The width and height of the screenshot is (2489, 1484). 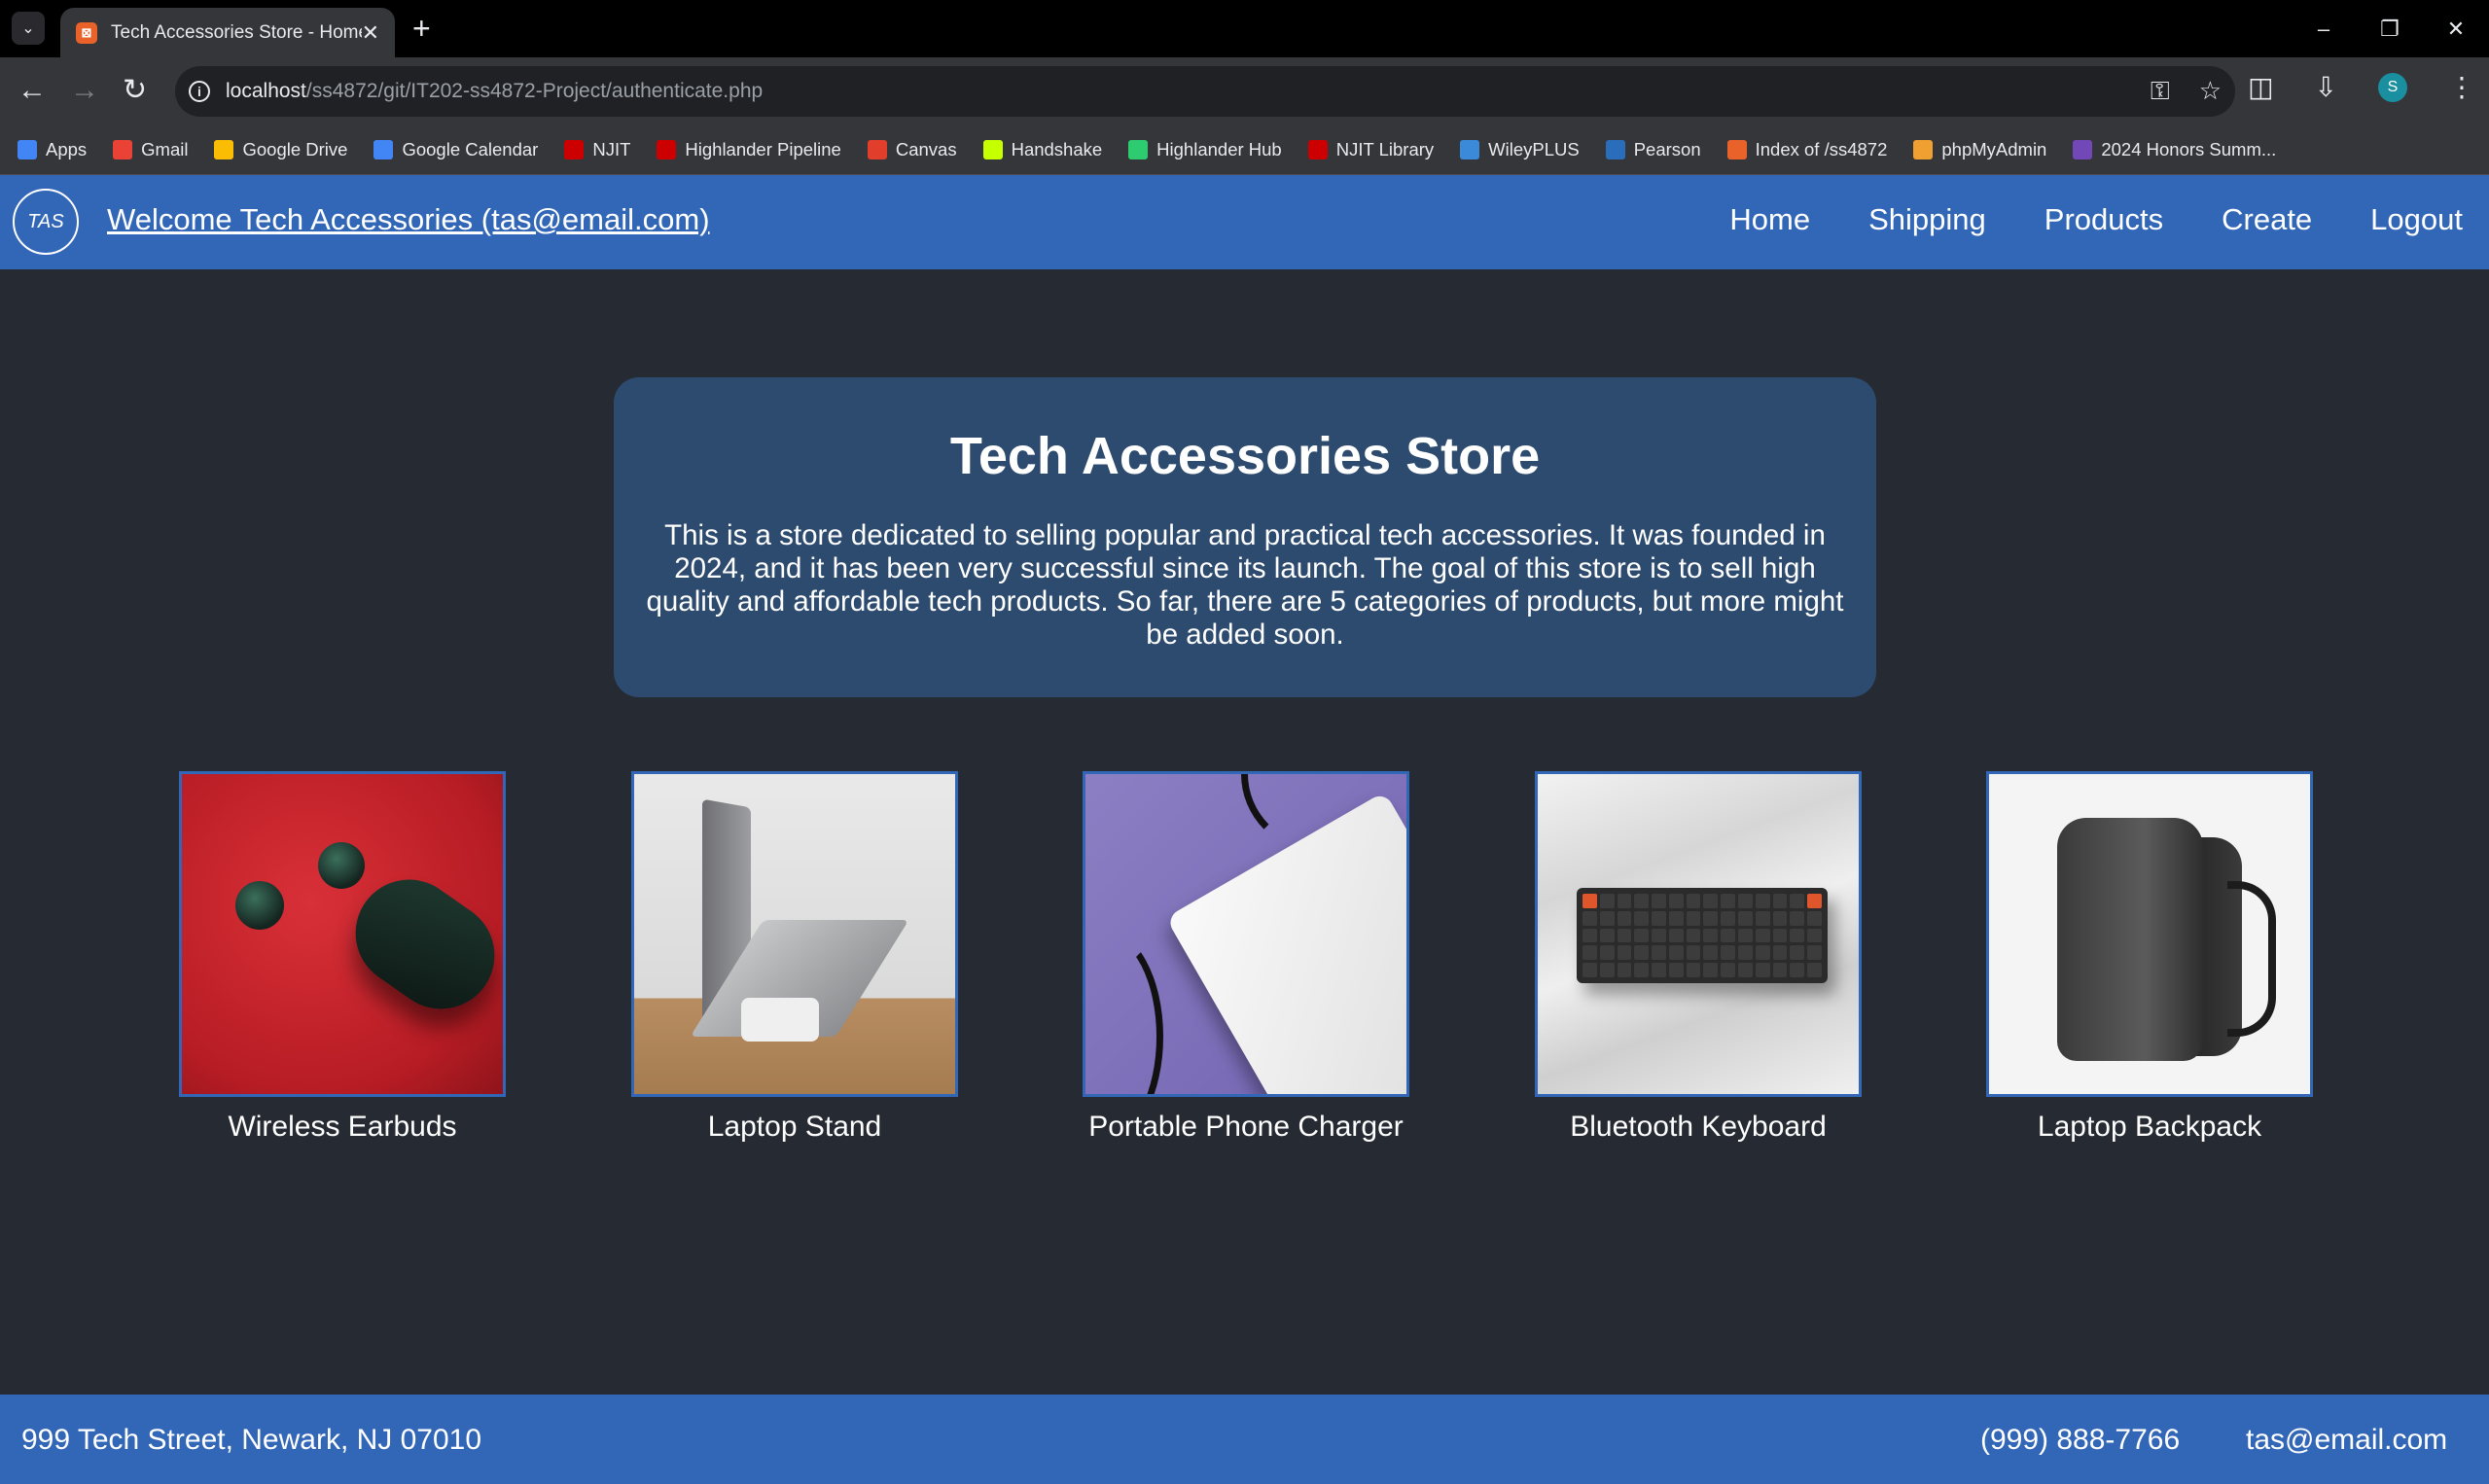 I want to click on product-image-wireless-earbuds, so click(x=342, y=934).